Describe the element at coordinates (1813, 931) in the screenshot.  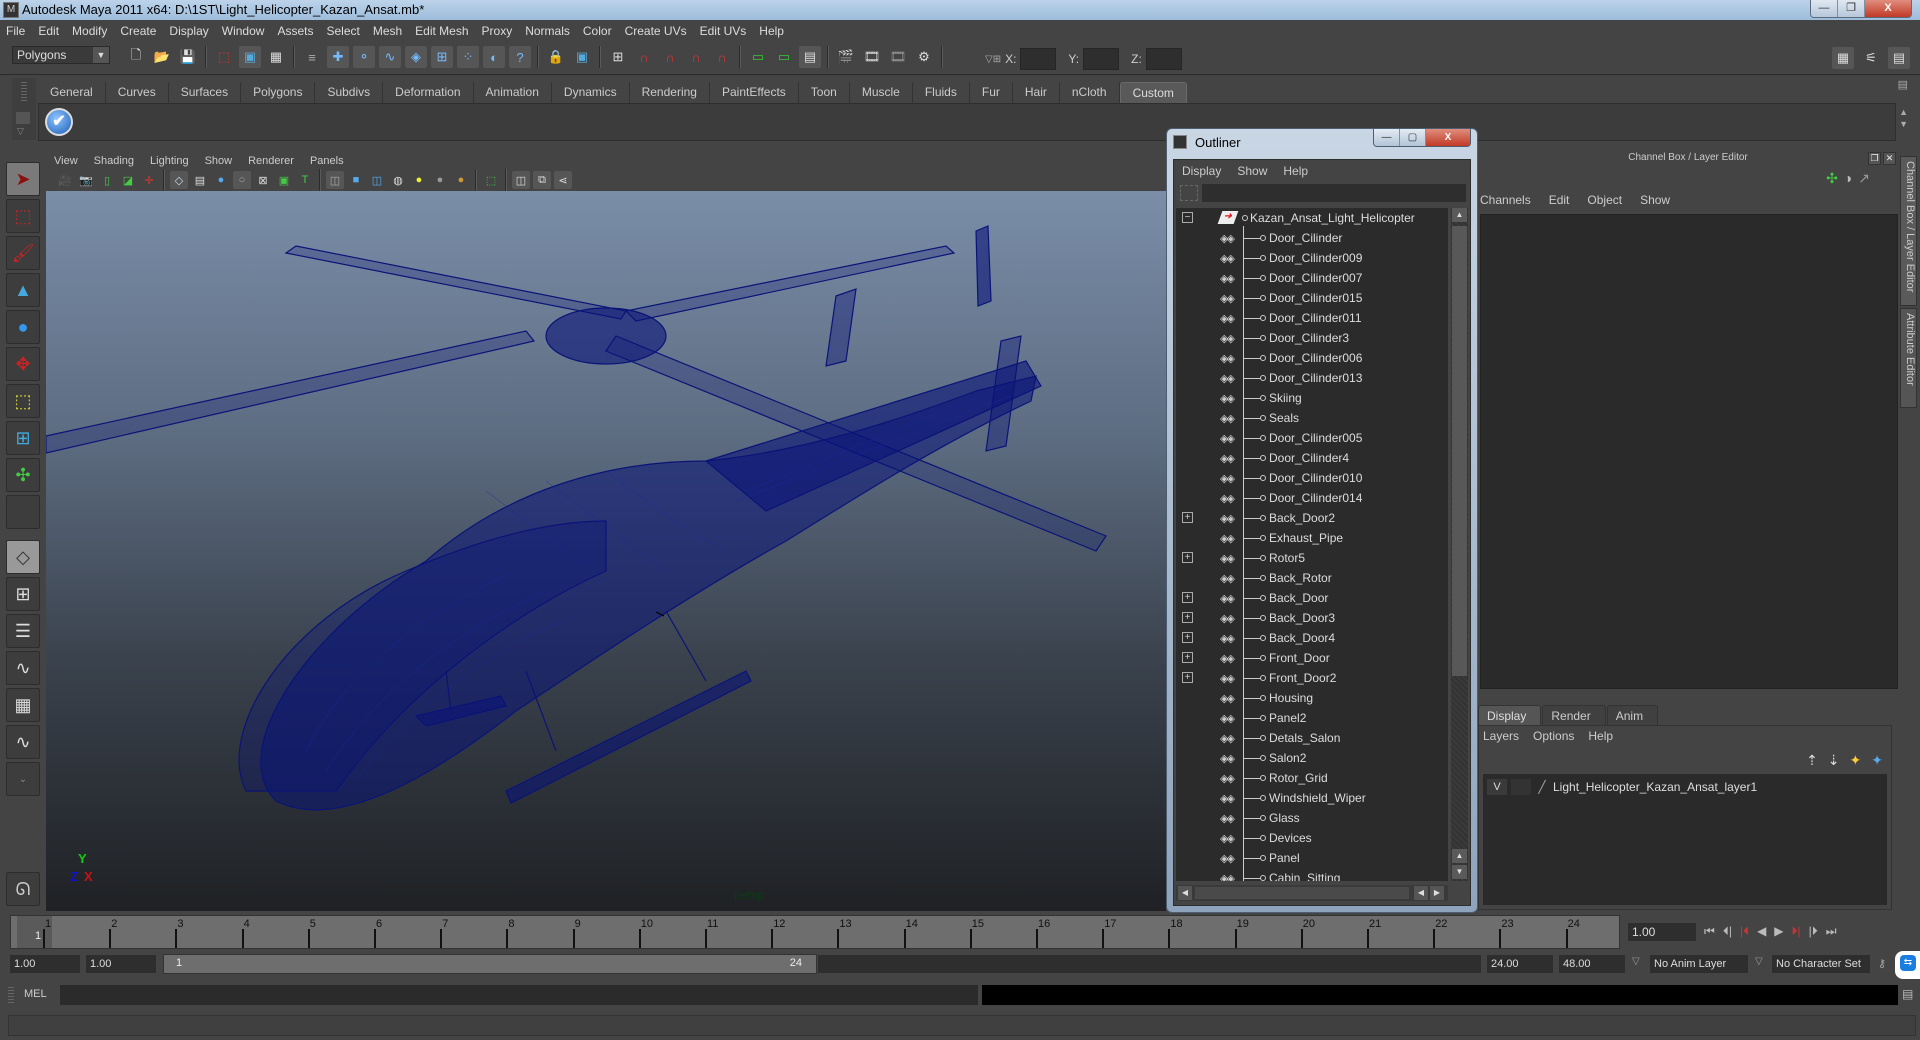
I see `step-forward-frame-icon: |⏵` at that location.